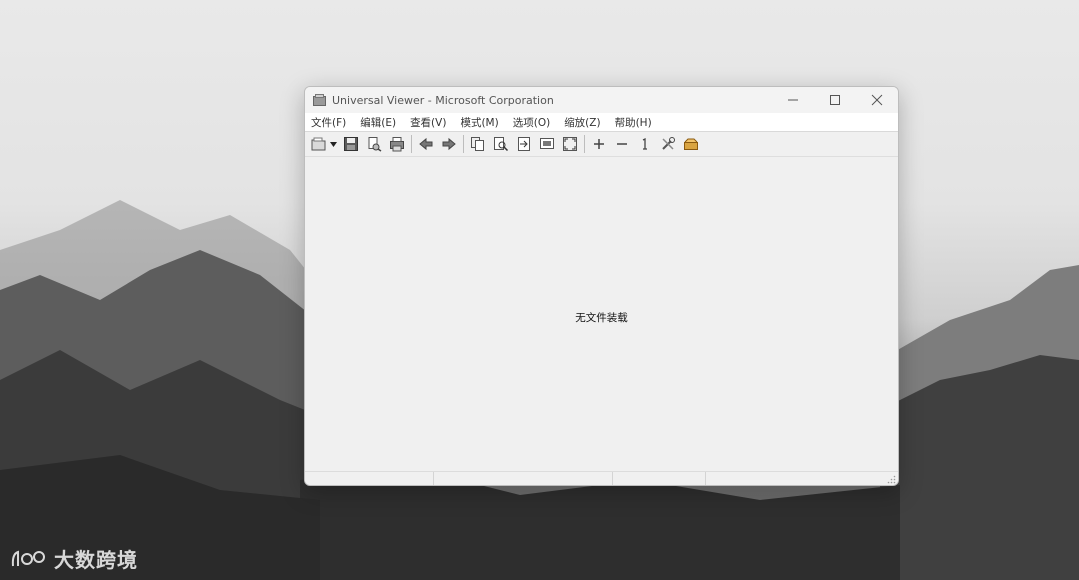 Image resolution: width=1079 pixels, height=580 pixels. I want to click on original-size-icon, so click(644, 143).